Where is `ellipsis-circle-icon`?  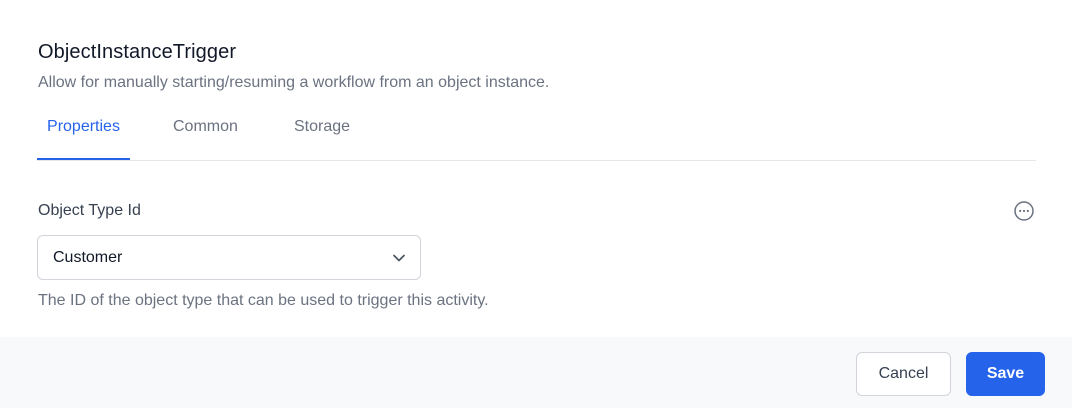
ellipsis-circle-icon is located at coordinates (1024, 211).